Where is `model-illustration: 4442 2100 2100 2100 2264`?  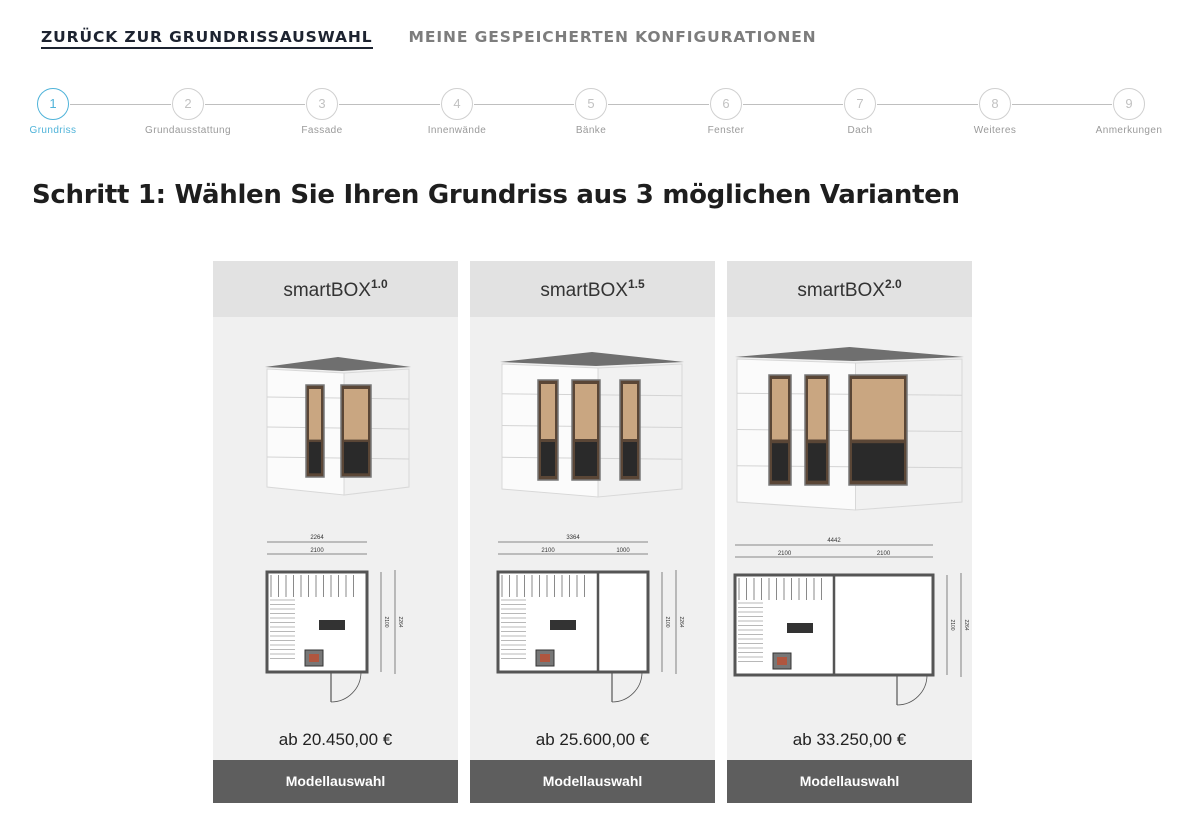 model-illustration: 4442 2100 2100 2100 2264 is located at coordinates (851, 526).